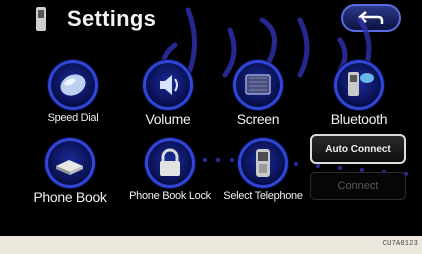  Describe the element at coordinates (70, 197) in the screenshot. I see `phone-book-label: Phone Book` at that location.